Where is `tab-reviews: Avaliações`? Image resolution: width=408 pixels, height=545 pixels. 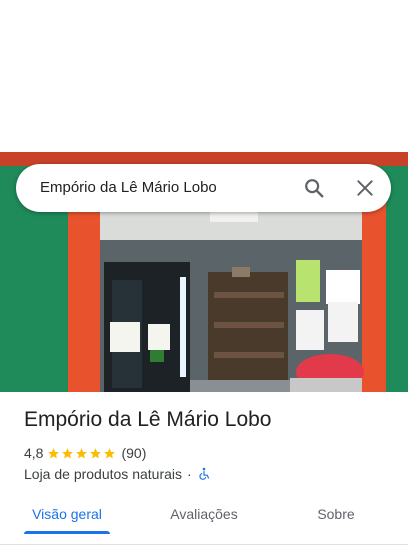 tab-reviews: Avaliações is located at coordinates (204, 514).